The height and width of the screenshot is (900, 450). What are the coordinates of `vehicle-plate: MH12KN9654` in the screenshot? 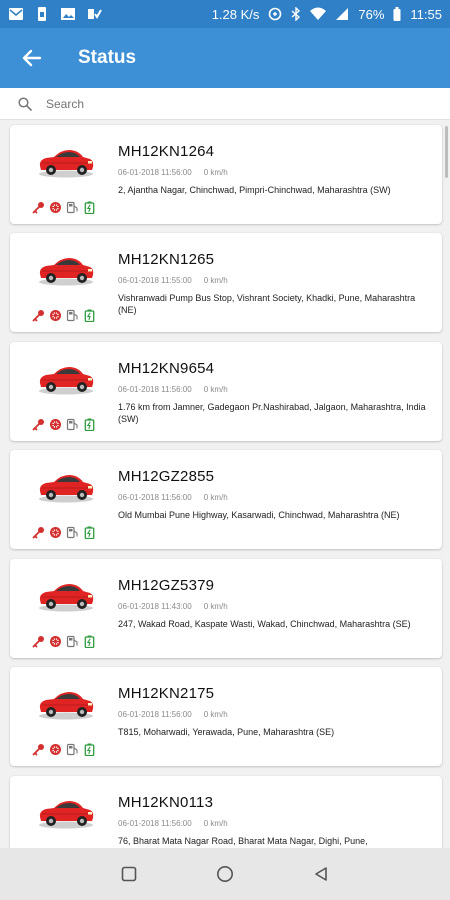 It's located at (166, 368).